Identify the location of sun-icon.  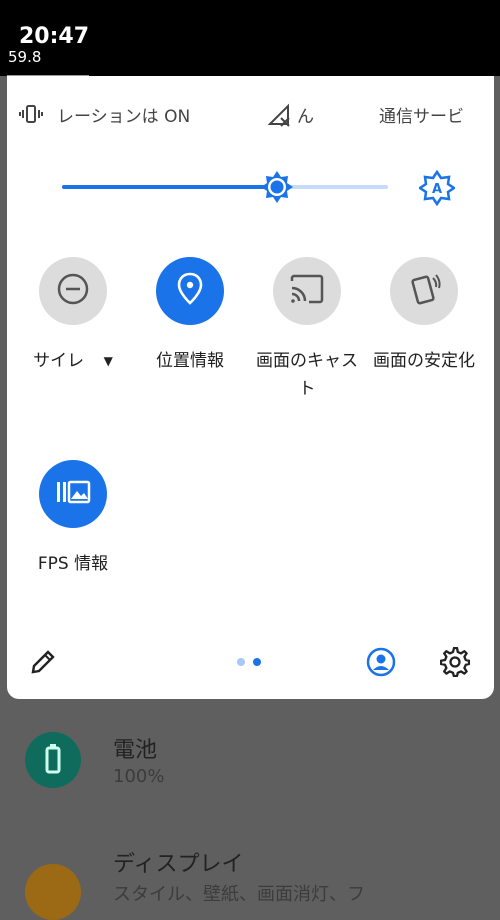
(277, 189).